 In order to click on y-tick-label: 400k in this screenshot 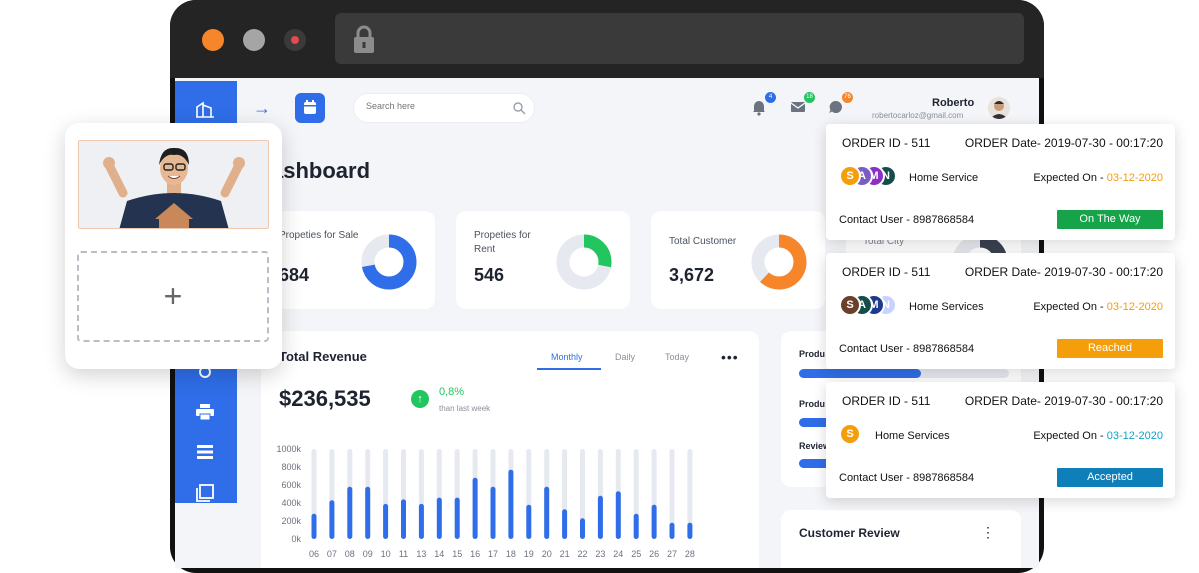, I will do `click(291, 503)`.